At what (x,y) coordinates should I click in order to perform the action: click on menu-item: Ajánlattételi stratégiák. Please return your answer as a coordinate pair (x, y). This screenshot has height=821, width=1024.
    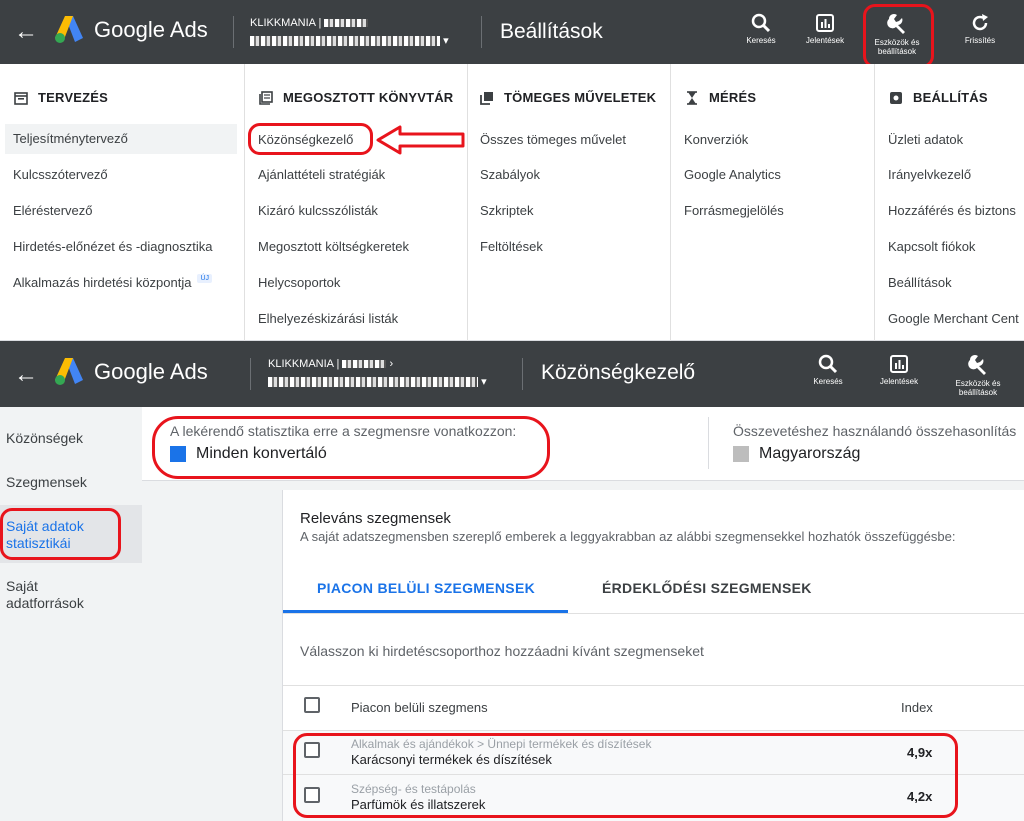
    Looking at the image, I should click on (321, 174).